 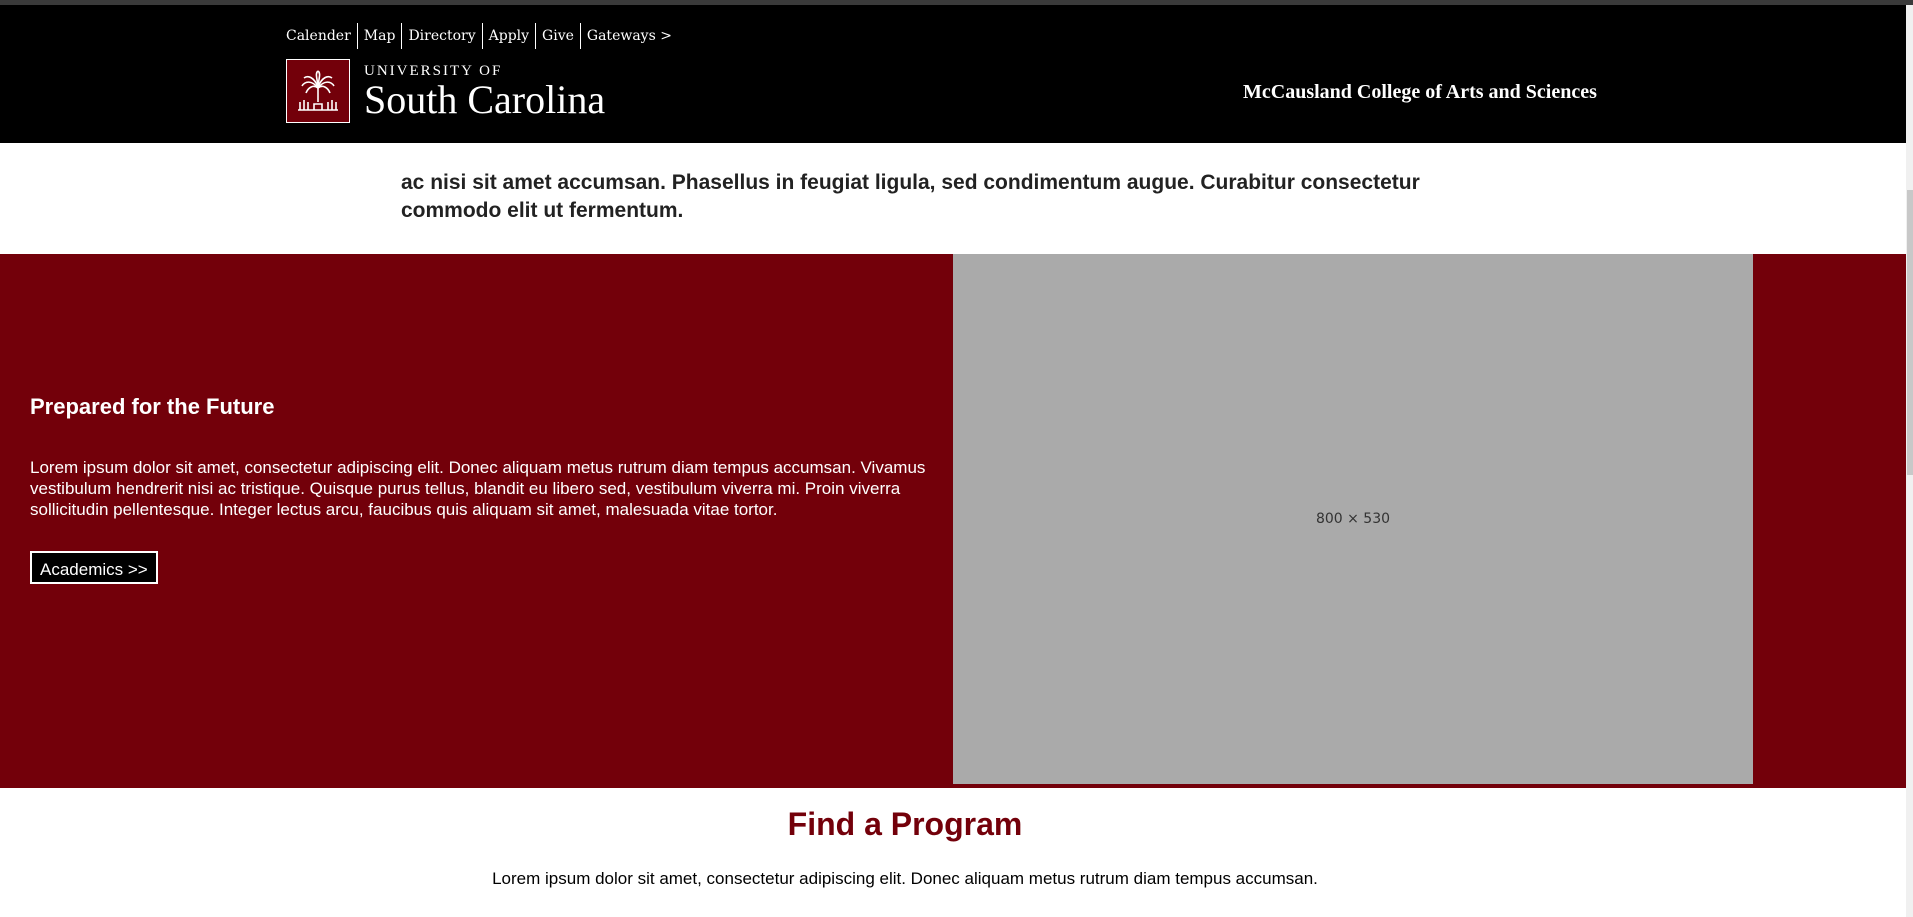 I want to click on find-program-title: Find a Program, so click(x=905, y=824).